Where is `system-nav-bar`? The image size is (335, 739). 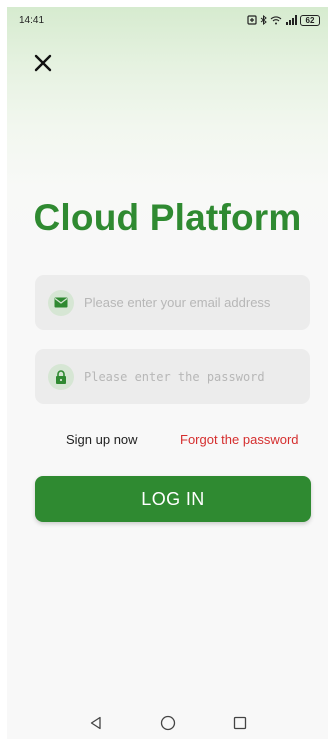
system-nav-bar is located at coordinates (167, 723).